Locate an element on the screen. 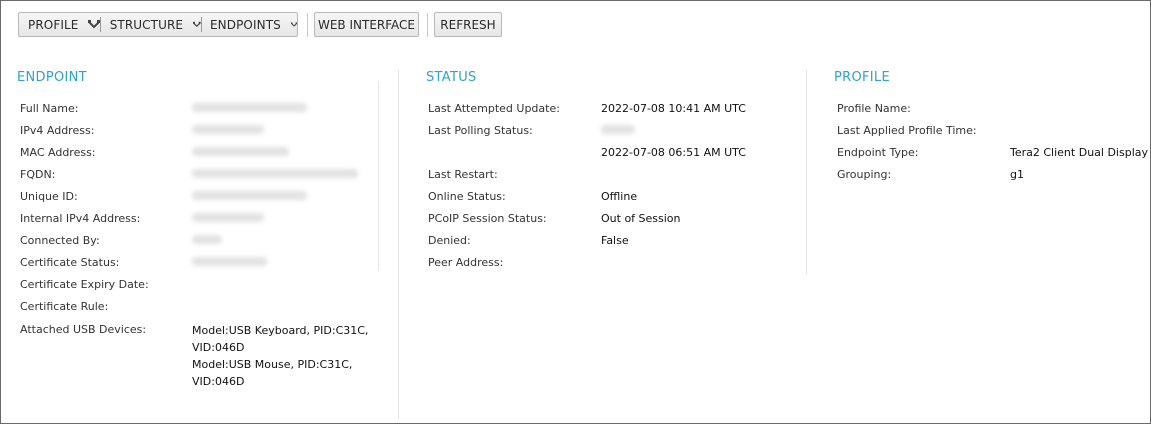 The image size is (1151, 424). attached-usb-devices-label: Attached USB Devices: is located at coordinates (83, 329).